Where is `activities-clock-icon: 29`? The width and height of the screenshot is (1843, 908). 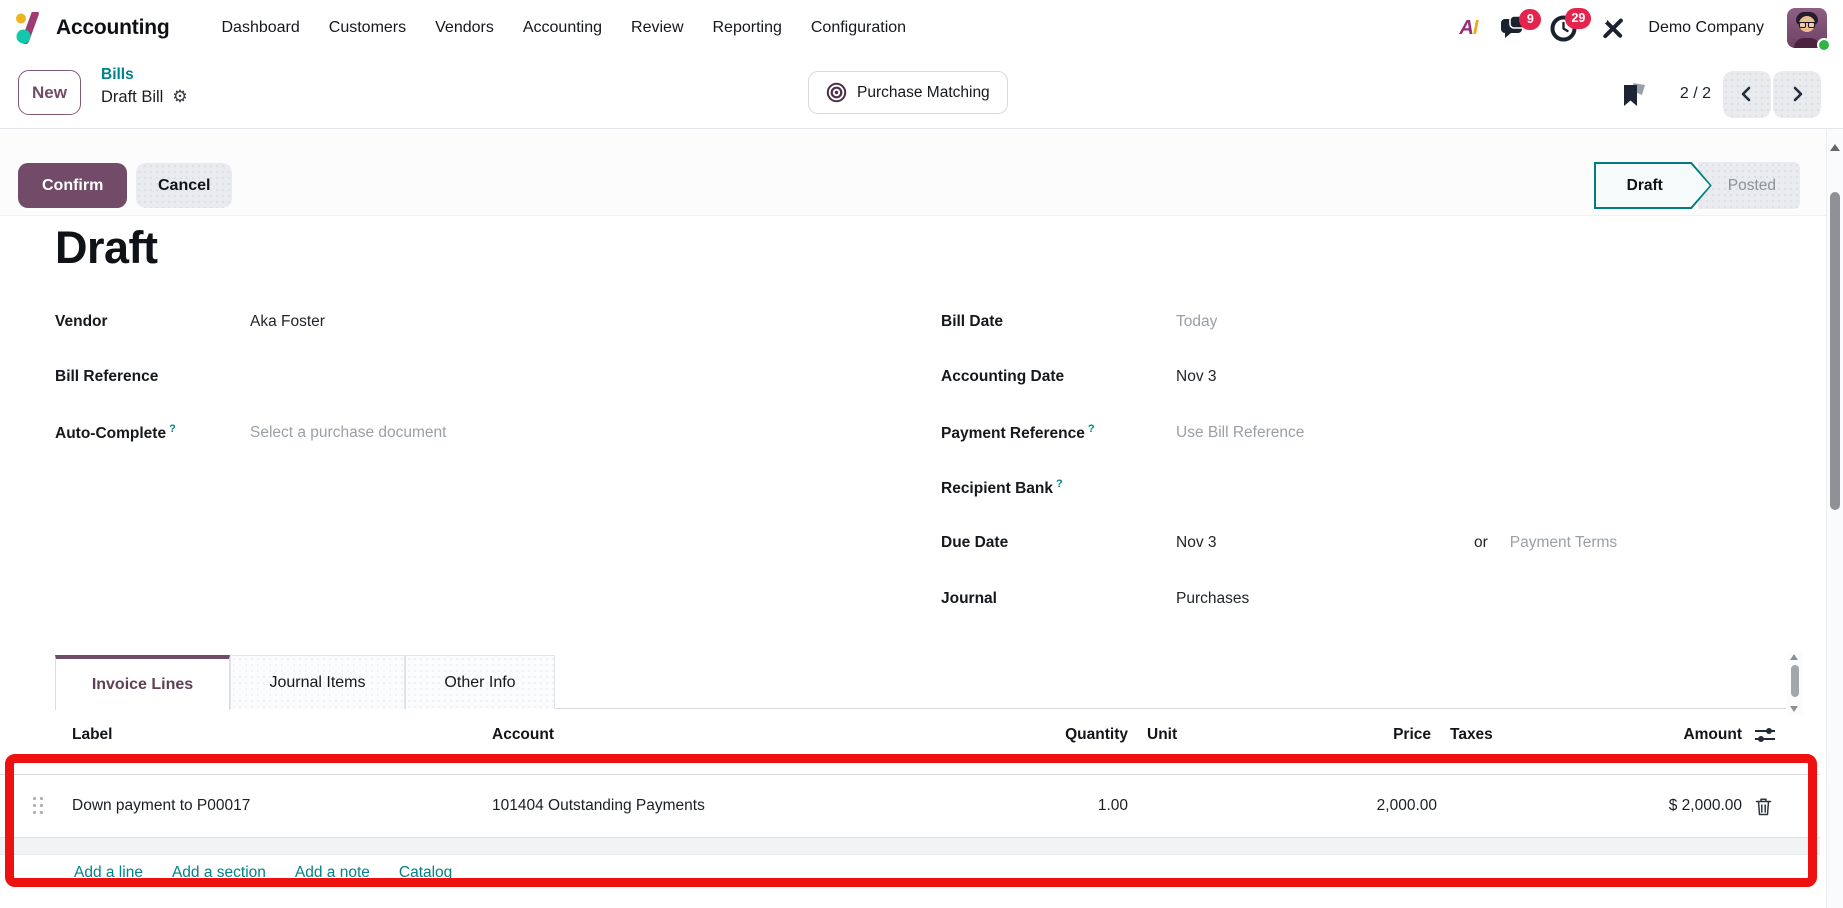 activities-clock-icon: 29 is located at coordinates (1571, 24).